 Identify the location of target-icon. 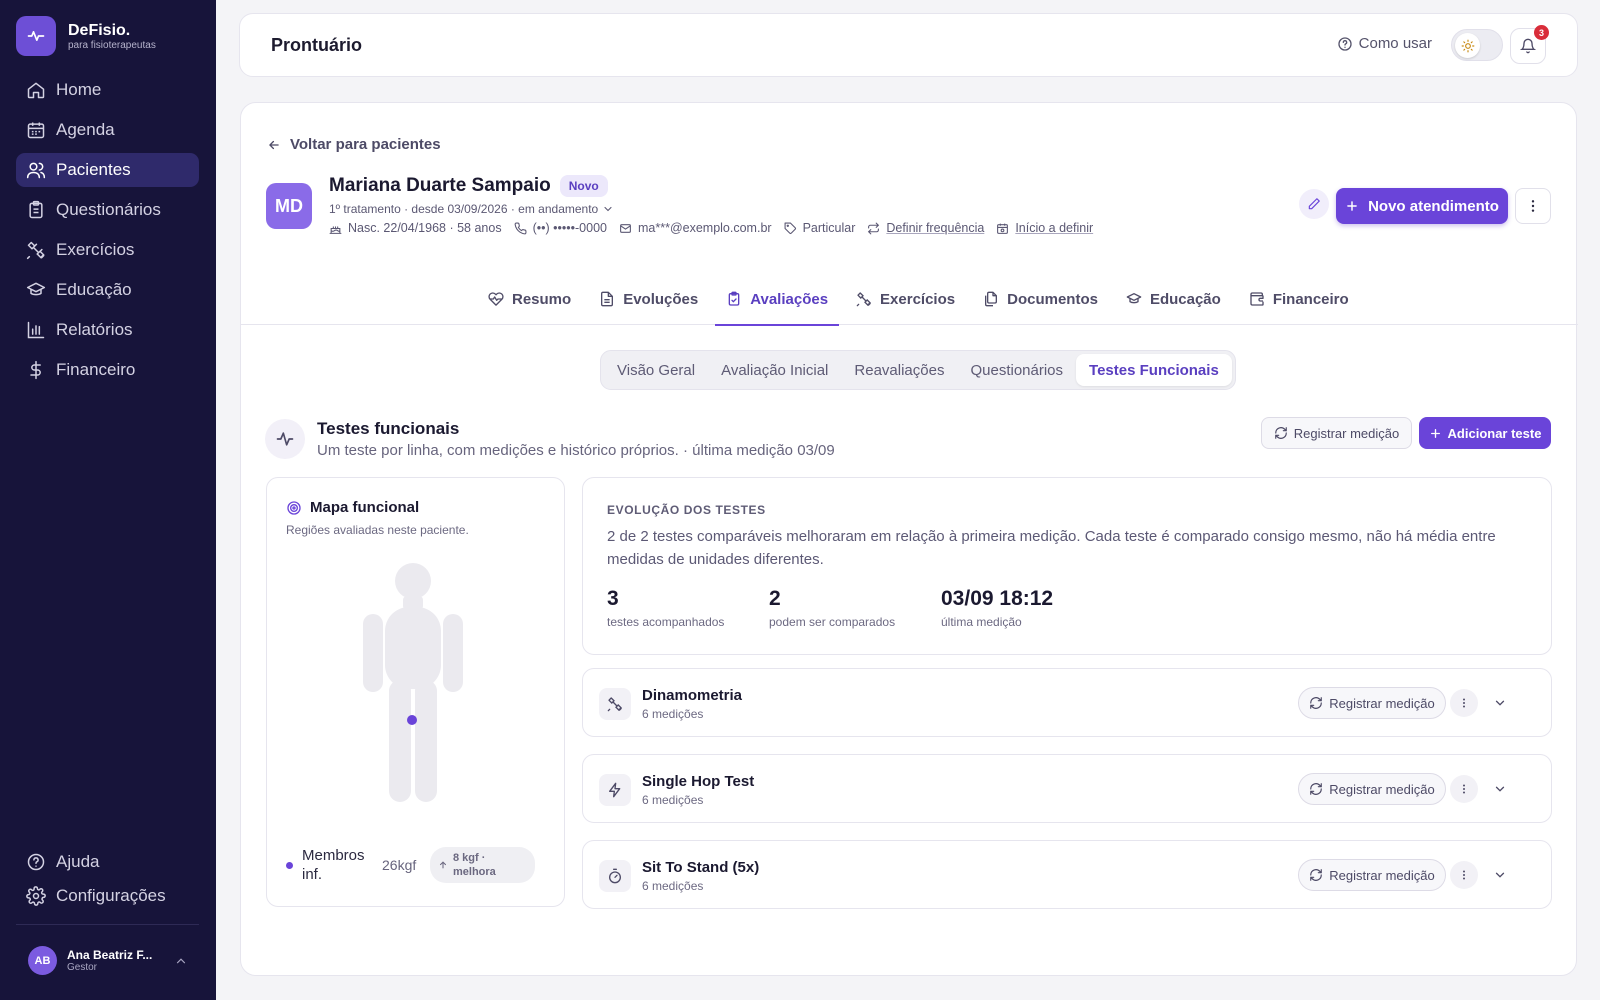
(298, 508).